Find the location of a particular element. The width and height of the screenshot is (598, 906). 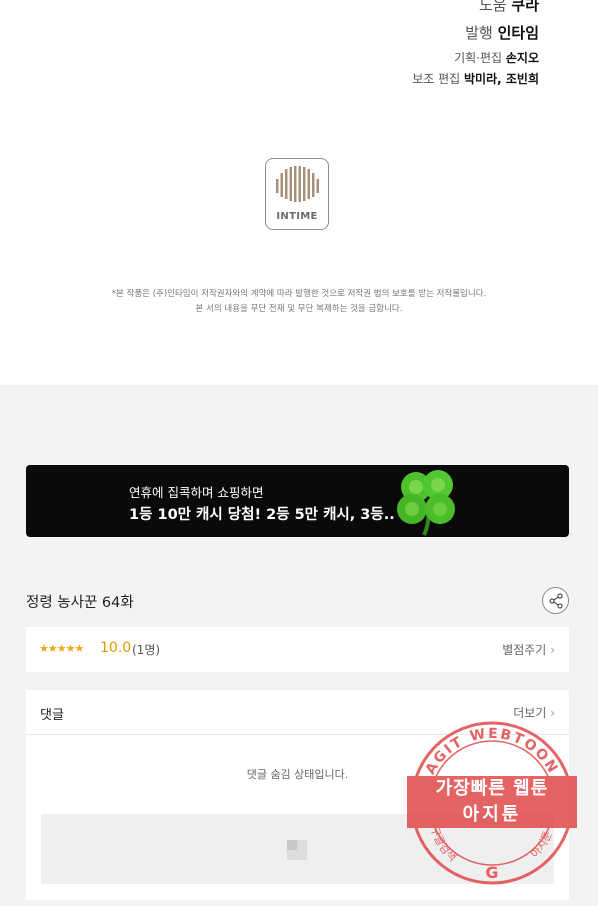

publisher-logo: INTIME is located at coordinates (297, 194).